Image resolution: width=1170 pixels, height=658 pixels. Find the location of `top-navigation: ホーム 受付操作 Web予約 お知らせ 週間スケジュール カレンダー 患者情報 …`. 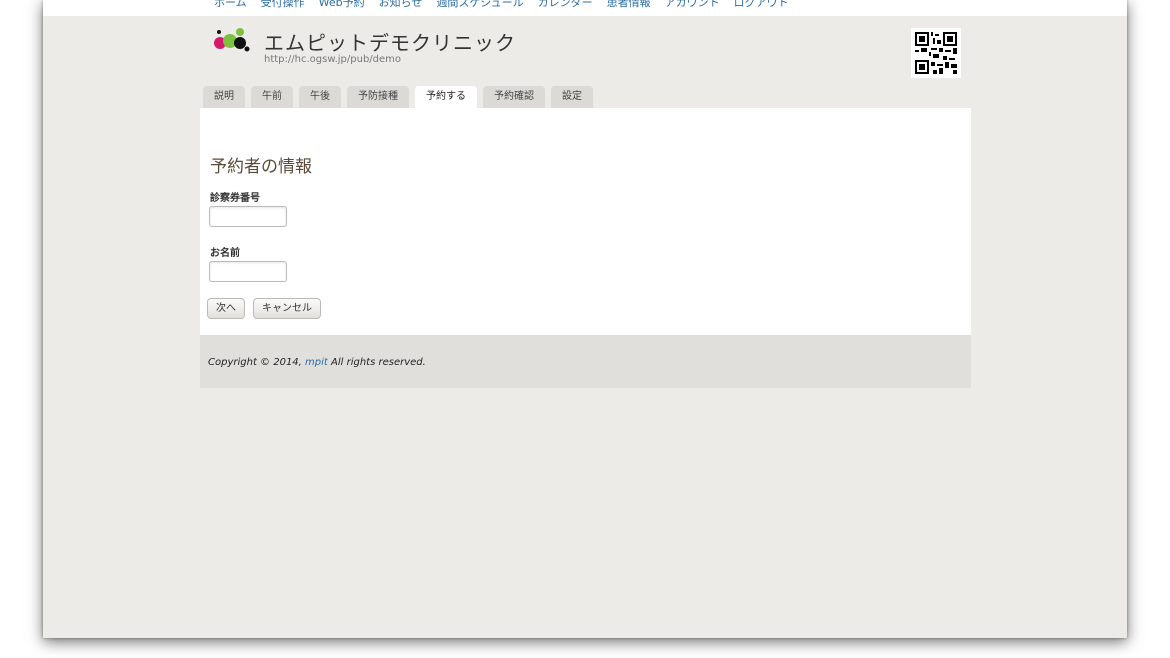

top-navigation: ホーム 受付操作 Web予約 お知らせ 週間スケジュール カレンダー 患者情報 … is located at coordinates (585, 8).